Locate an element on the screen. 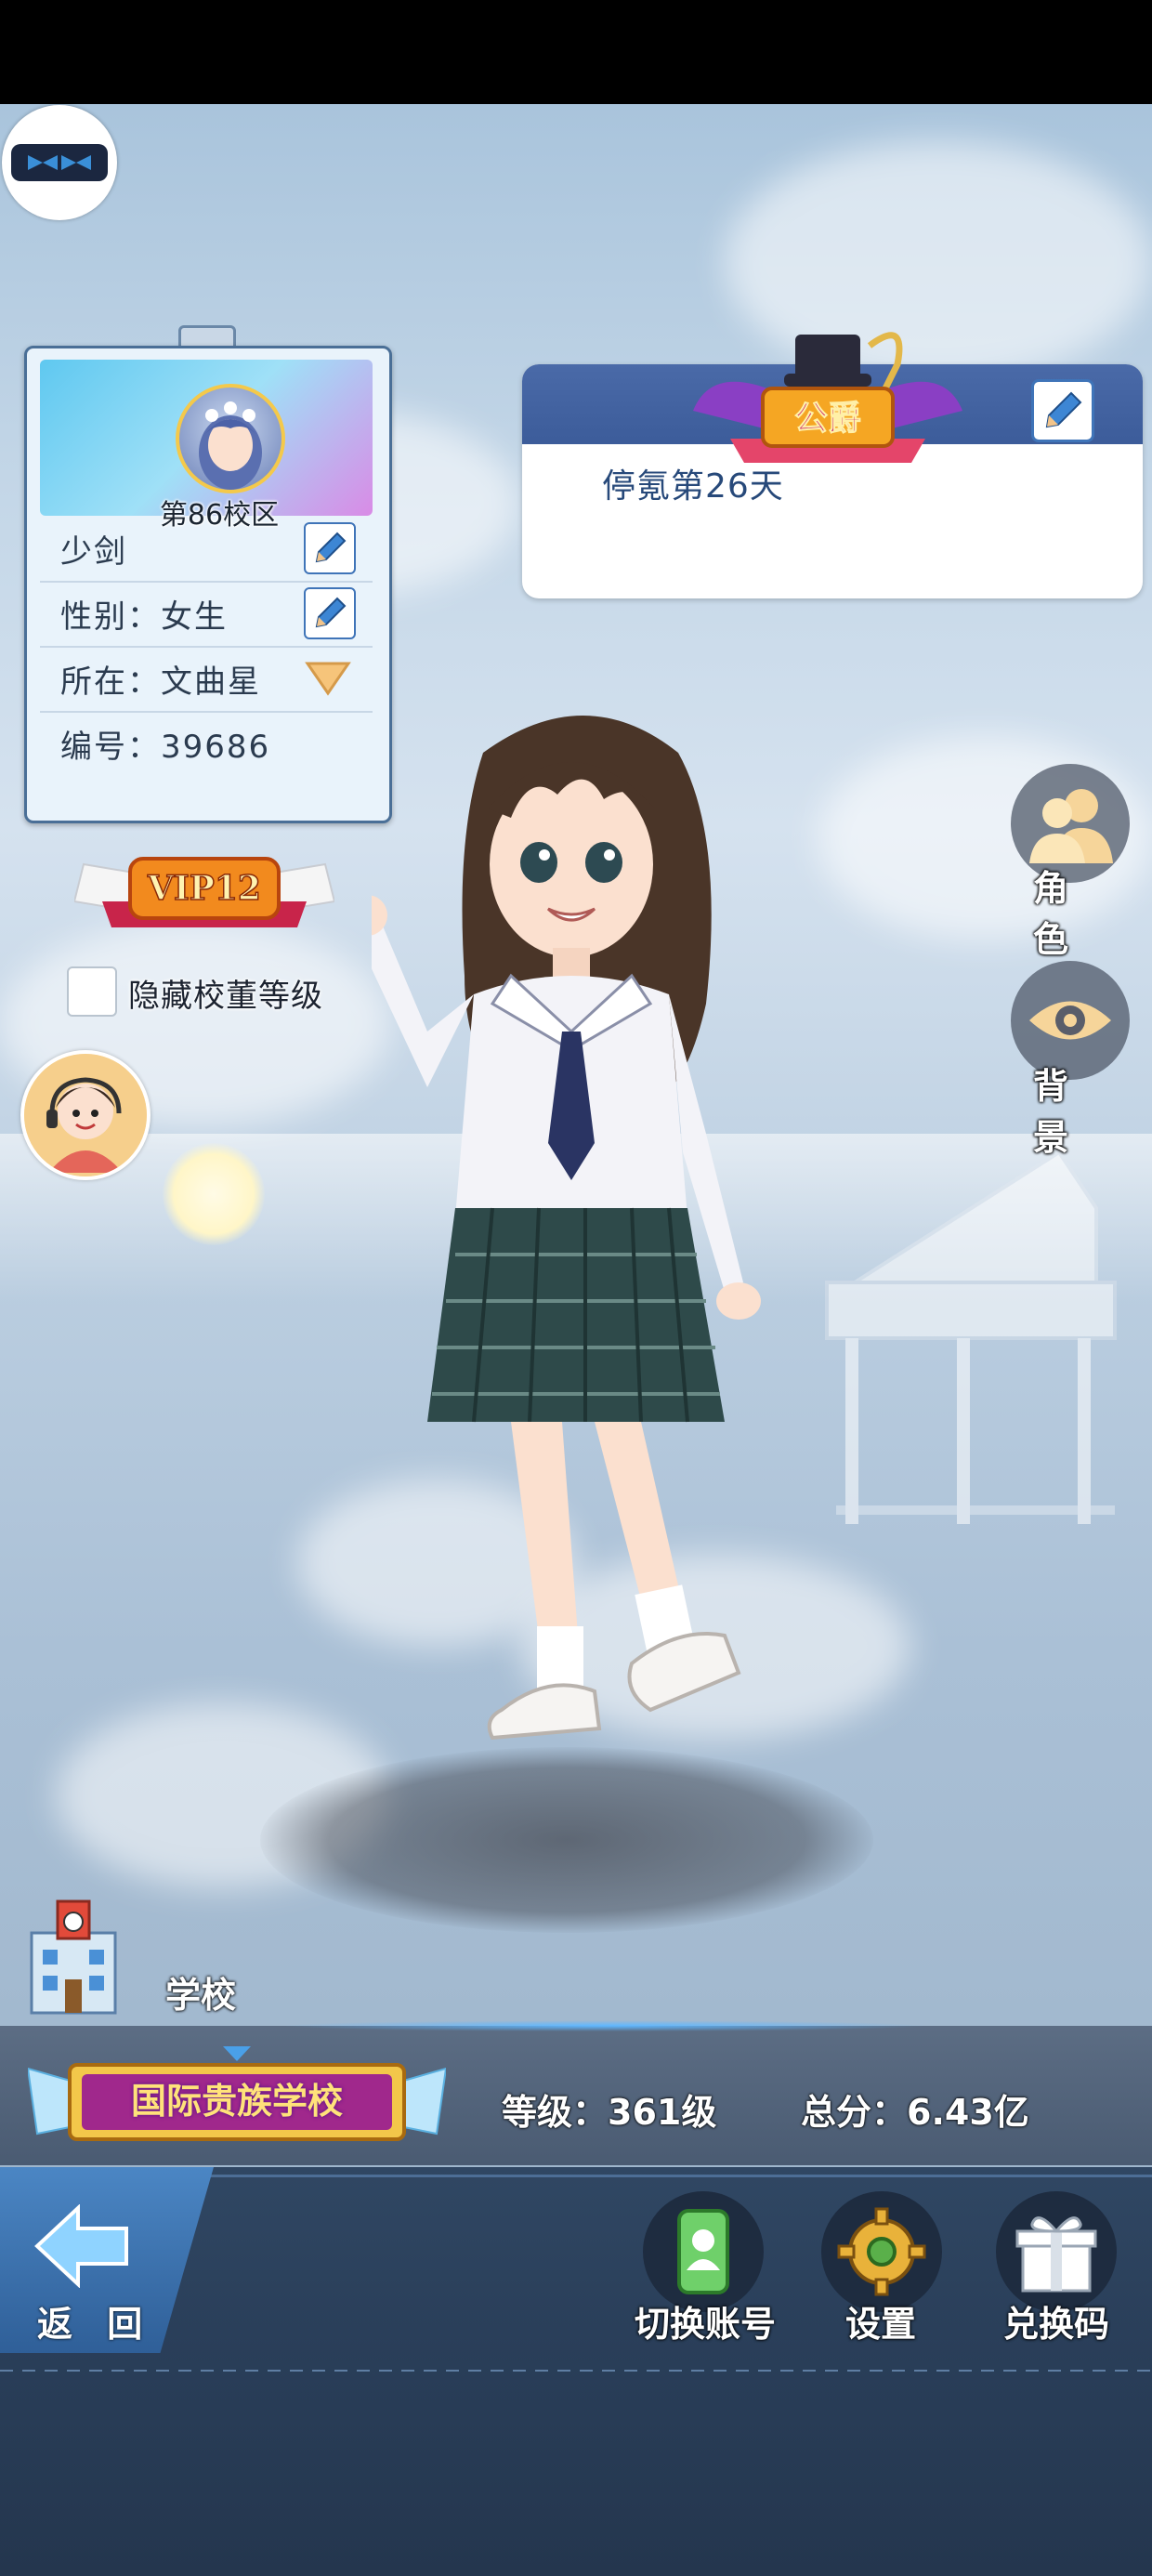 The image size is (1152, 2576). hide-level-label: 隐藏校董等级 is located at coordinates (225, 996).